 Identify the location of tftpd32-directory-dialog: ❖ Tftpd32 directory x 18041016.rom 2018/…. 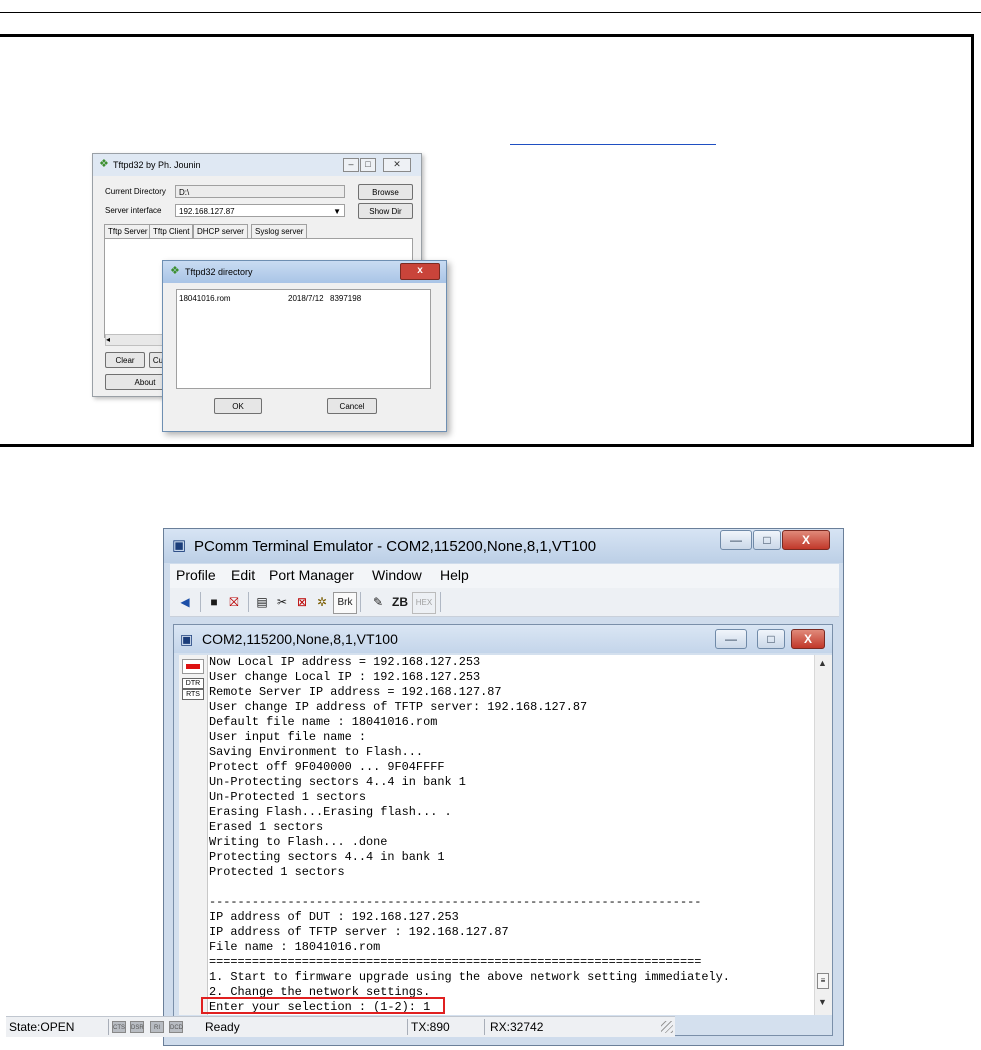
(304, 346).